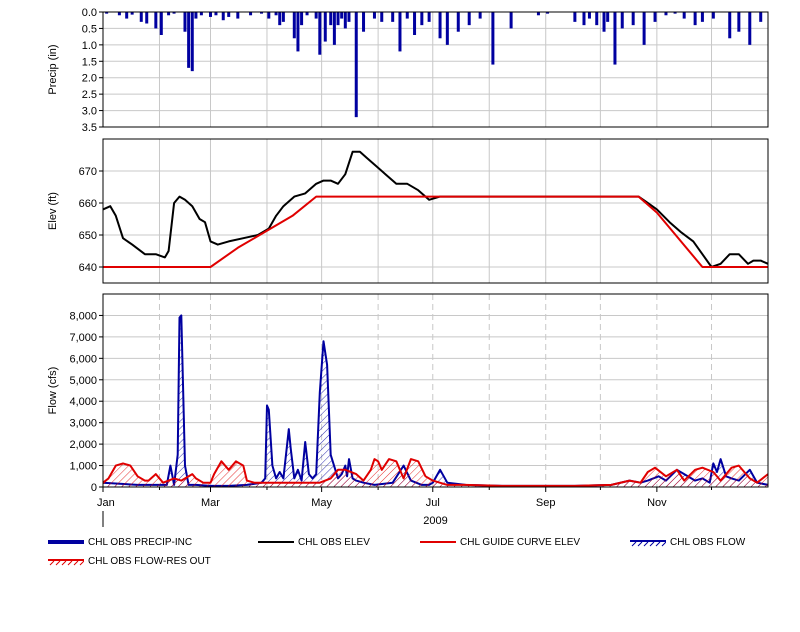  I want to click on elev-ytick-label: 640, so click(88, 268).